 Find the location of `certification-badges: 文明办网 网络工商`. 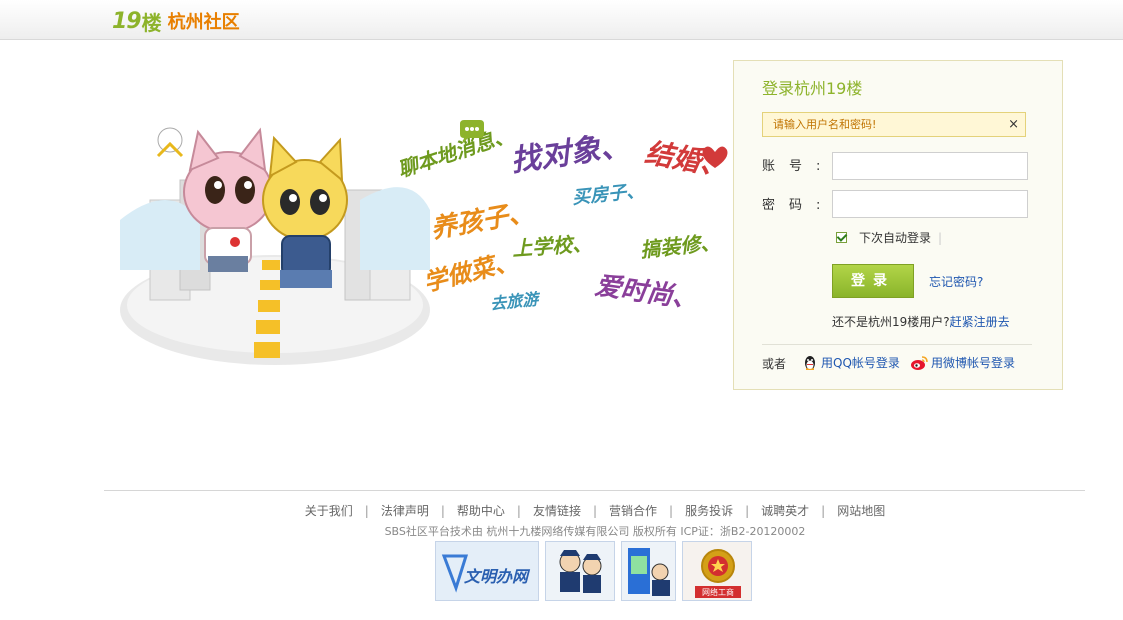

certification-badges: 文明办网 网络工商 is located at coordinates (593, 571).